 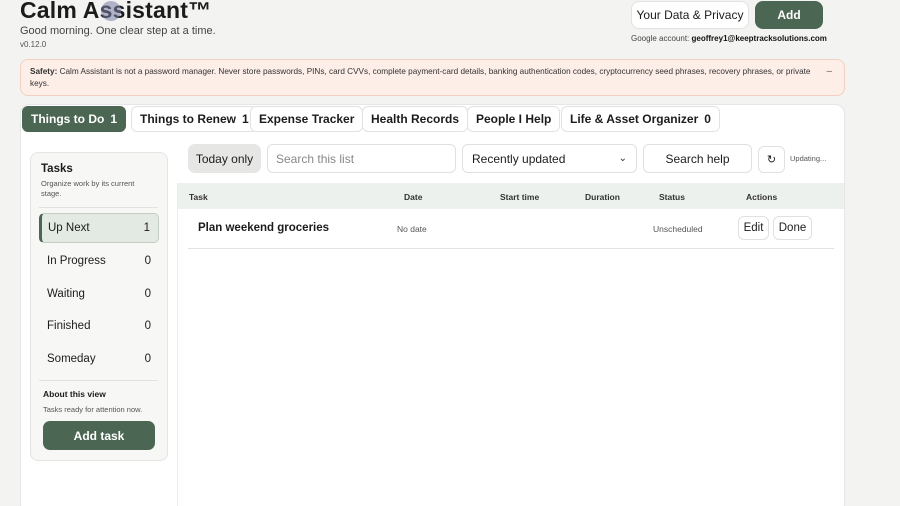 I want to click on sort-select: Recently updated ⌄, so click(x=549, y=158).